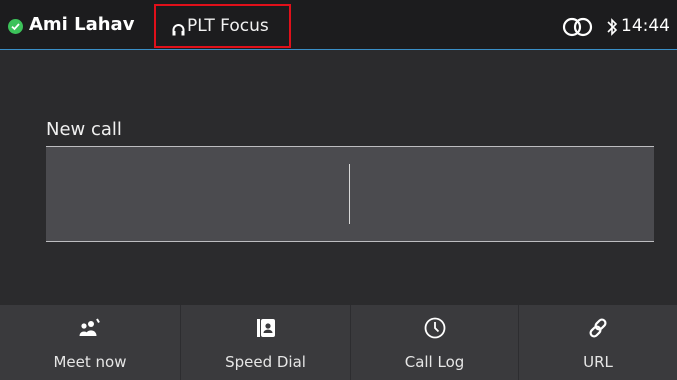 This screenshot has height=380, width=677. What do you see at coordinates (265, 328) in the screenshot?
I see `speed-dial-icon` at bounding box center [265, 328].